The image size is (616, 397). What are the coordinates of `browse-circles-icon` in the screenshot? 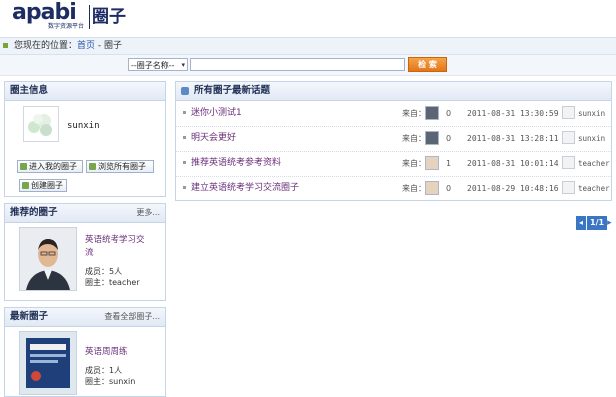 It's located at (92, 166).